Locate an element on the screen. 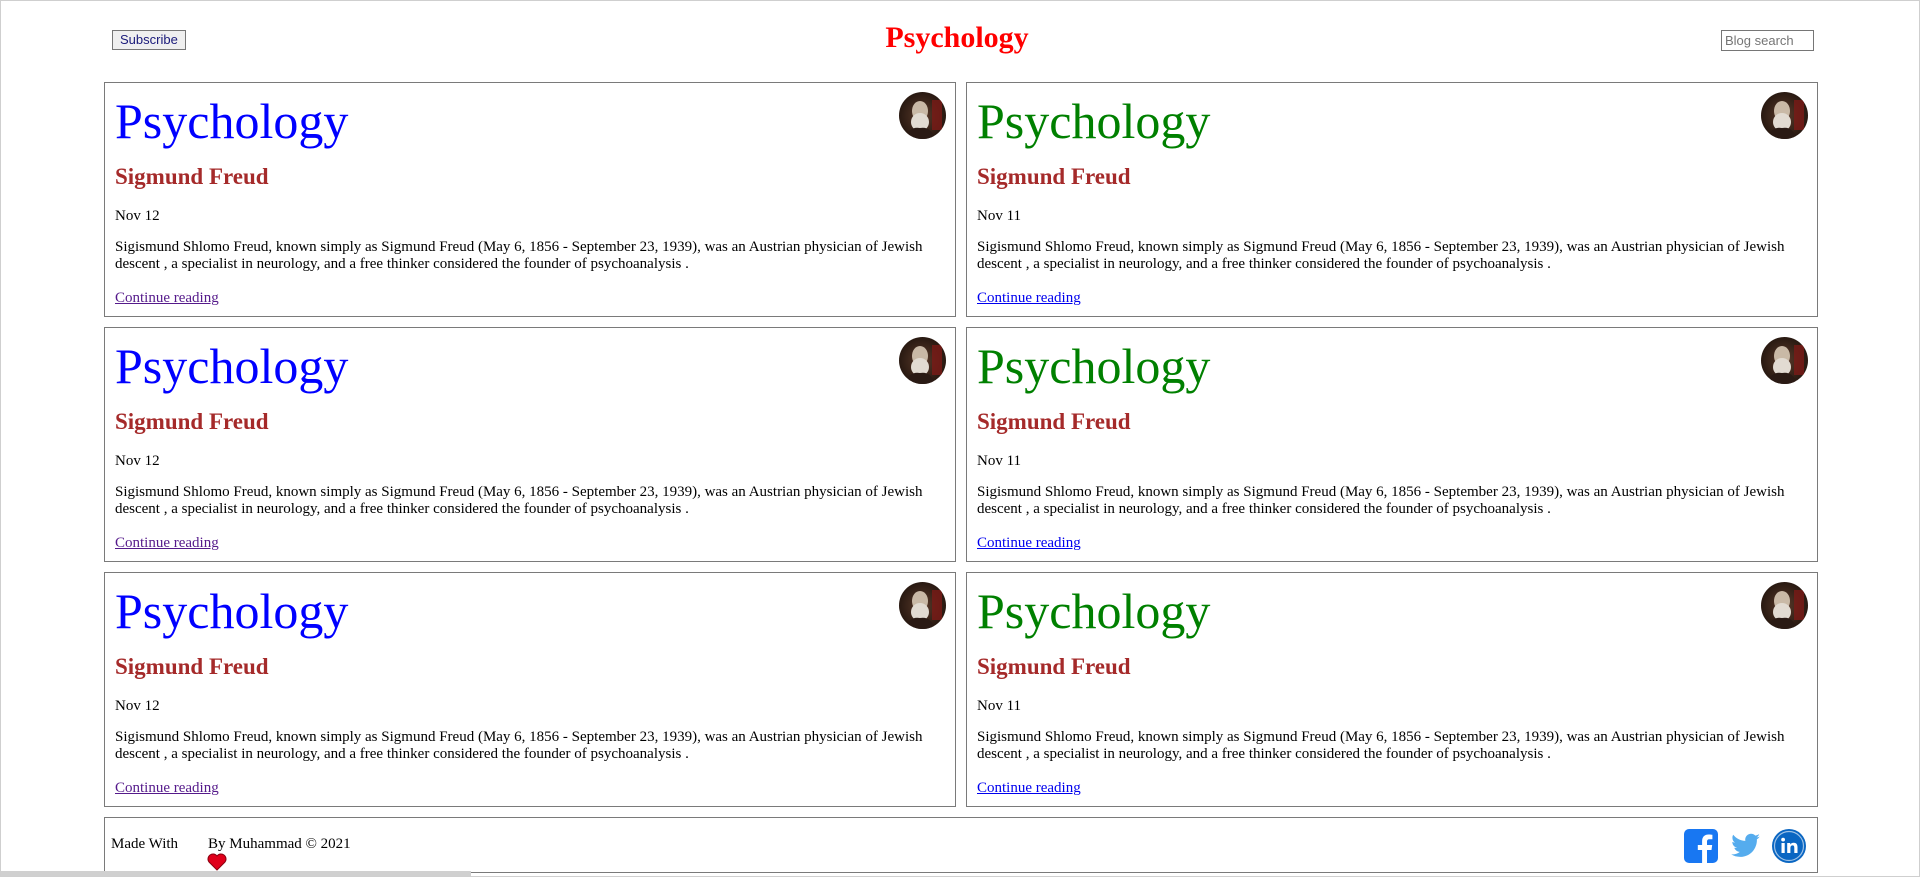 The height and width of the screenshot is (894, 1920). twitter-icon is located at coordinates (1745, 846).